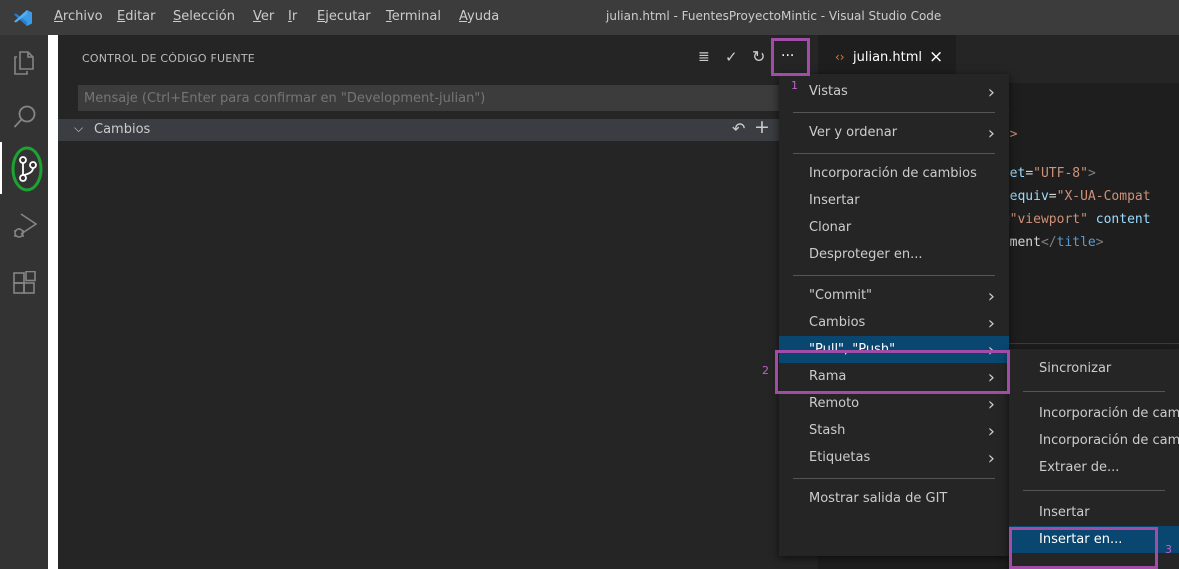 The width and height of the screenshot is (1179, 569). I want to click on menu-item-ver-y-ordenar: Ver y ordenar ›, so click(894, 132).